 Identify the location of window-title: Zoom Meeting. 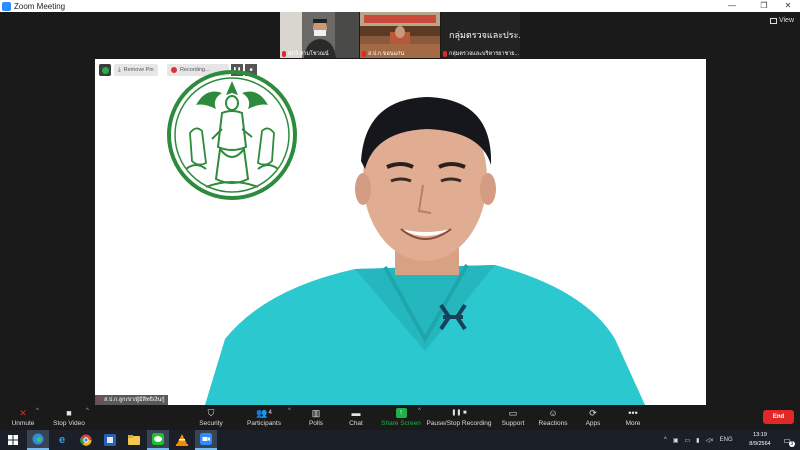
(40, 6).